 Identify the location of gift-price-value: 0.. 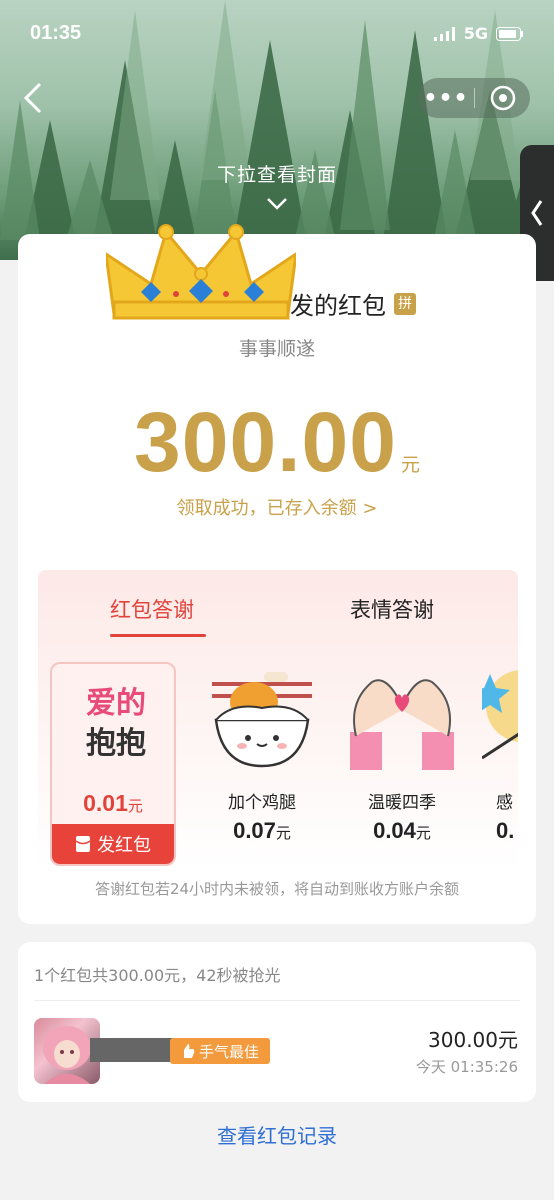
(505, 830).